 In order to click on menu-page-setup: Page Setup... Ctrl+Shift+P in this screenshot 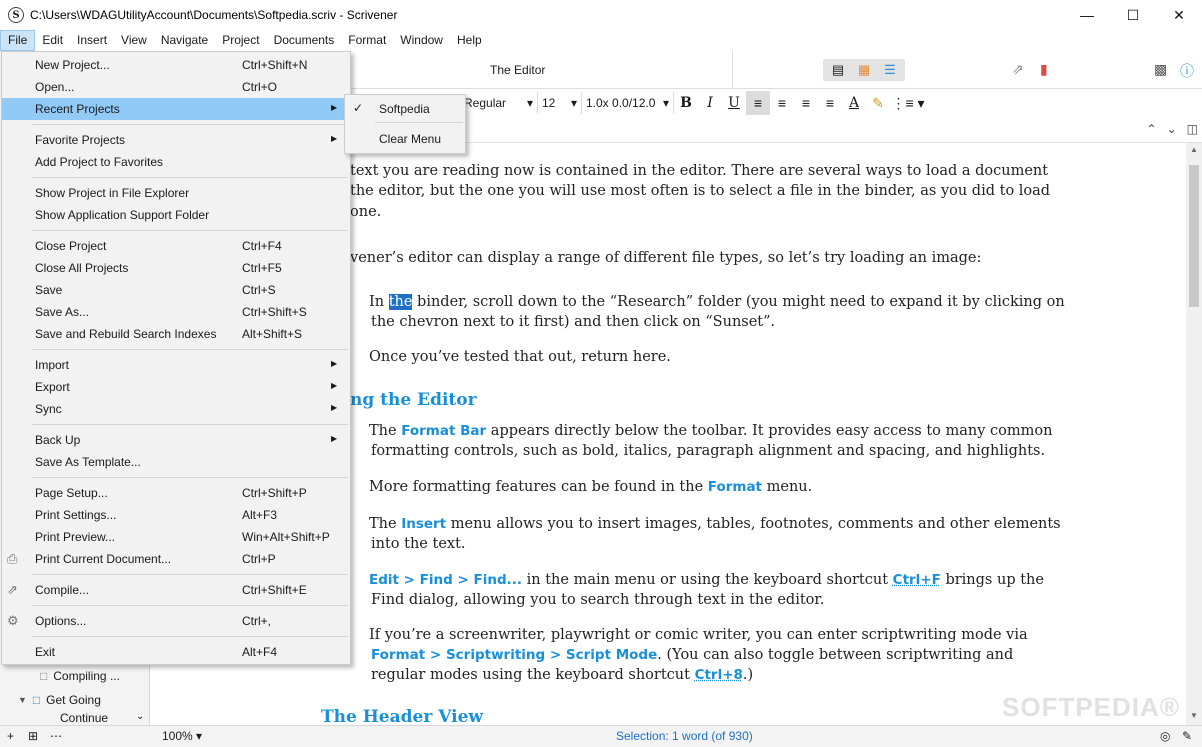, I will do `click(176, 493)`.